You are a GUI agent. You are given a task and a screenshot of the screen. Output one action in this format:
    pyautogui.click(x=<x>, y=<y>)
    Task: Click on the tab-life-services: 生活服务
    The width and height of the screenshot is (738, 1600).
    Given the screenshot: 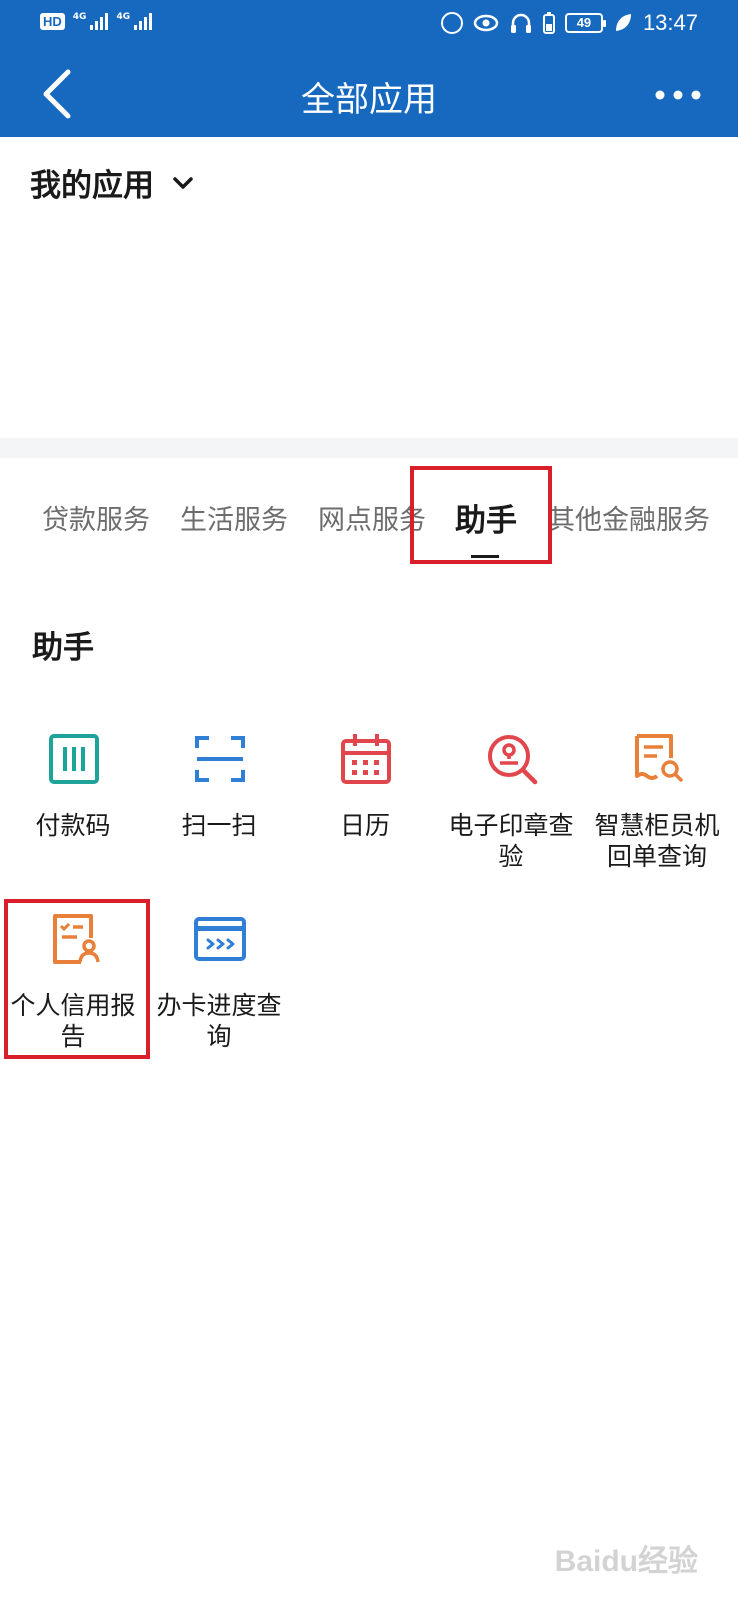 What is the action you would take?
    pyautogui.click(x=234, y=517)
    